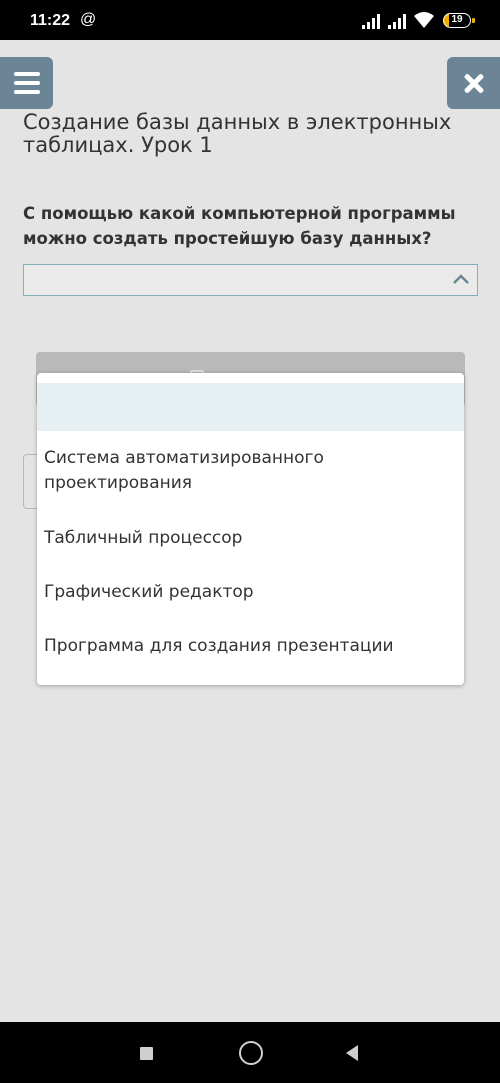 The image size is (500, 1083). Describe the element at coordinates (249, 592) in the screenshot. I see `dropdown-option: Графический редактор` at that location.